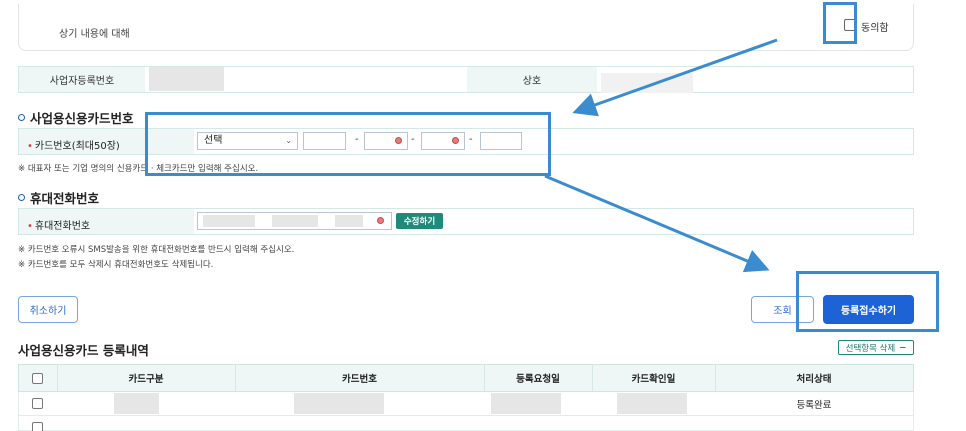  What do you see at coordinates (657, 223) in the screenshot?
I see `arrow-to-submit` at bounding box center [657, 223].